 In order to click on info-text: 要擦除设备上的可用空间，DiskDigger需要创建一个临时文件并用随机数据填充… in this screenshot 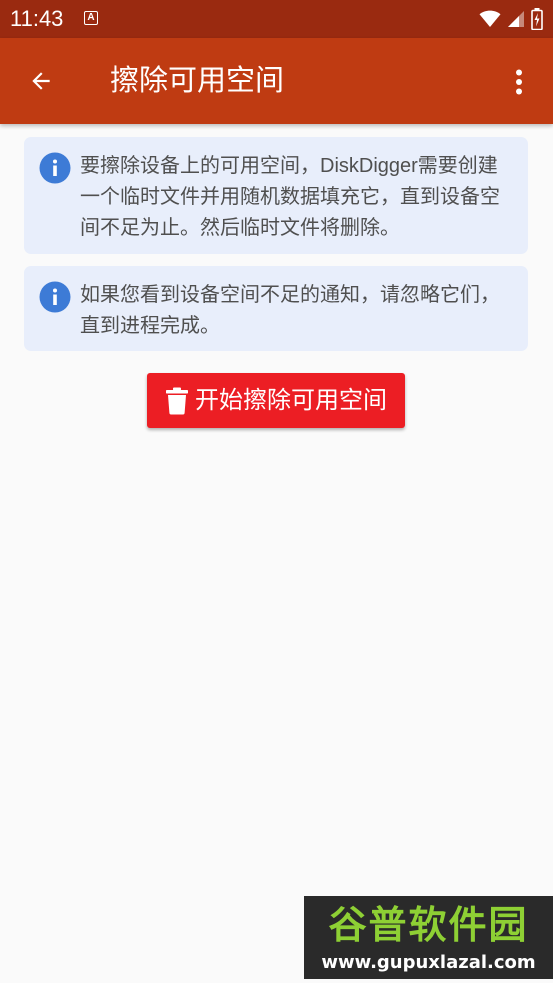, I will do `click(290, 197)`.